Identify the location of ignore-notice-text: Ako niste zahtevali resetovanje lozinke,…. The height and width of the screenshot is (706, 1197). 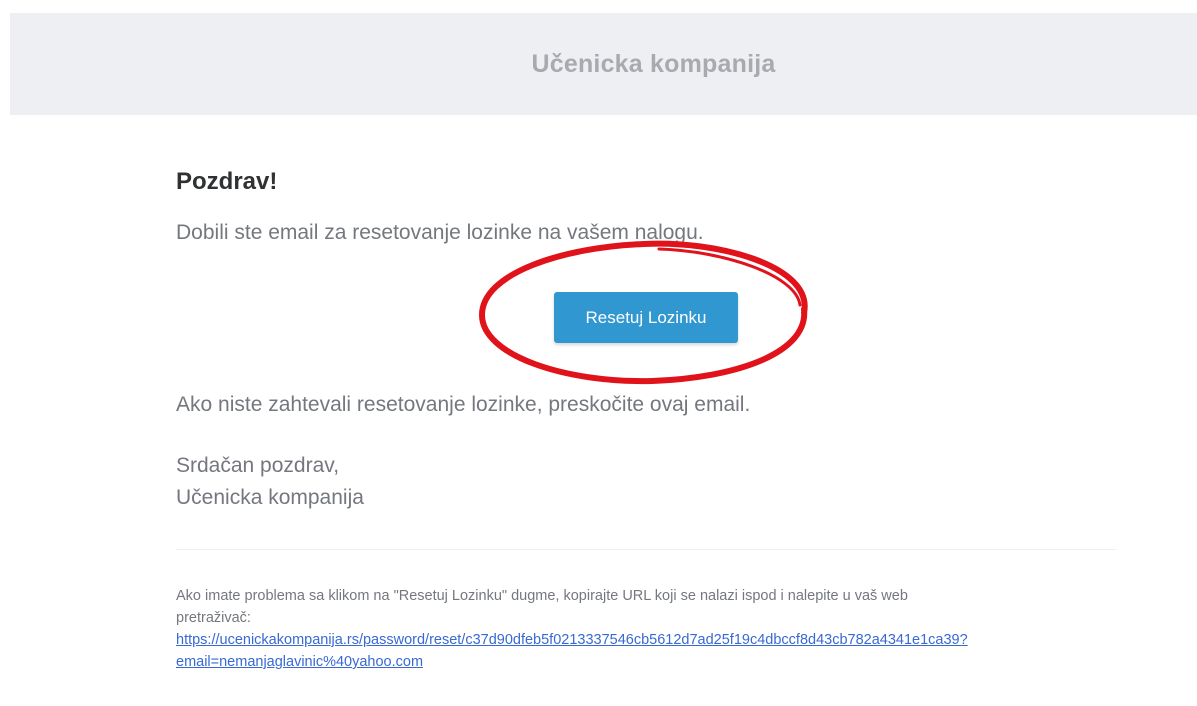
(463, 404).